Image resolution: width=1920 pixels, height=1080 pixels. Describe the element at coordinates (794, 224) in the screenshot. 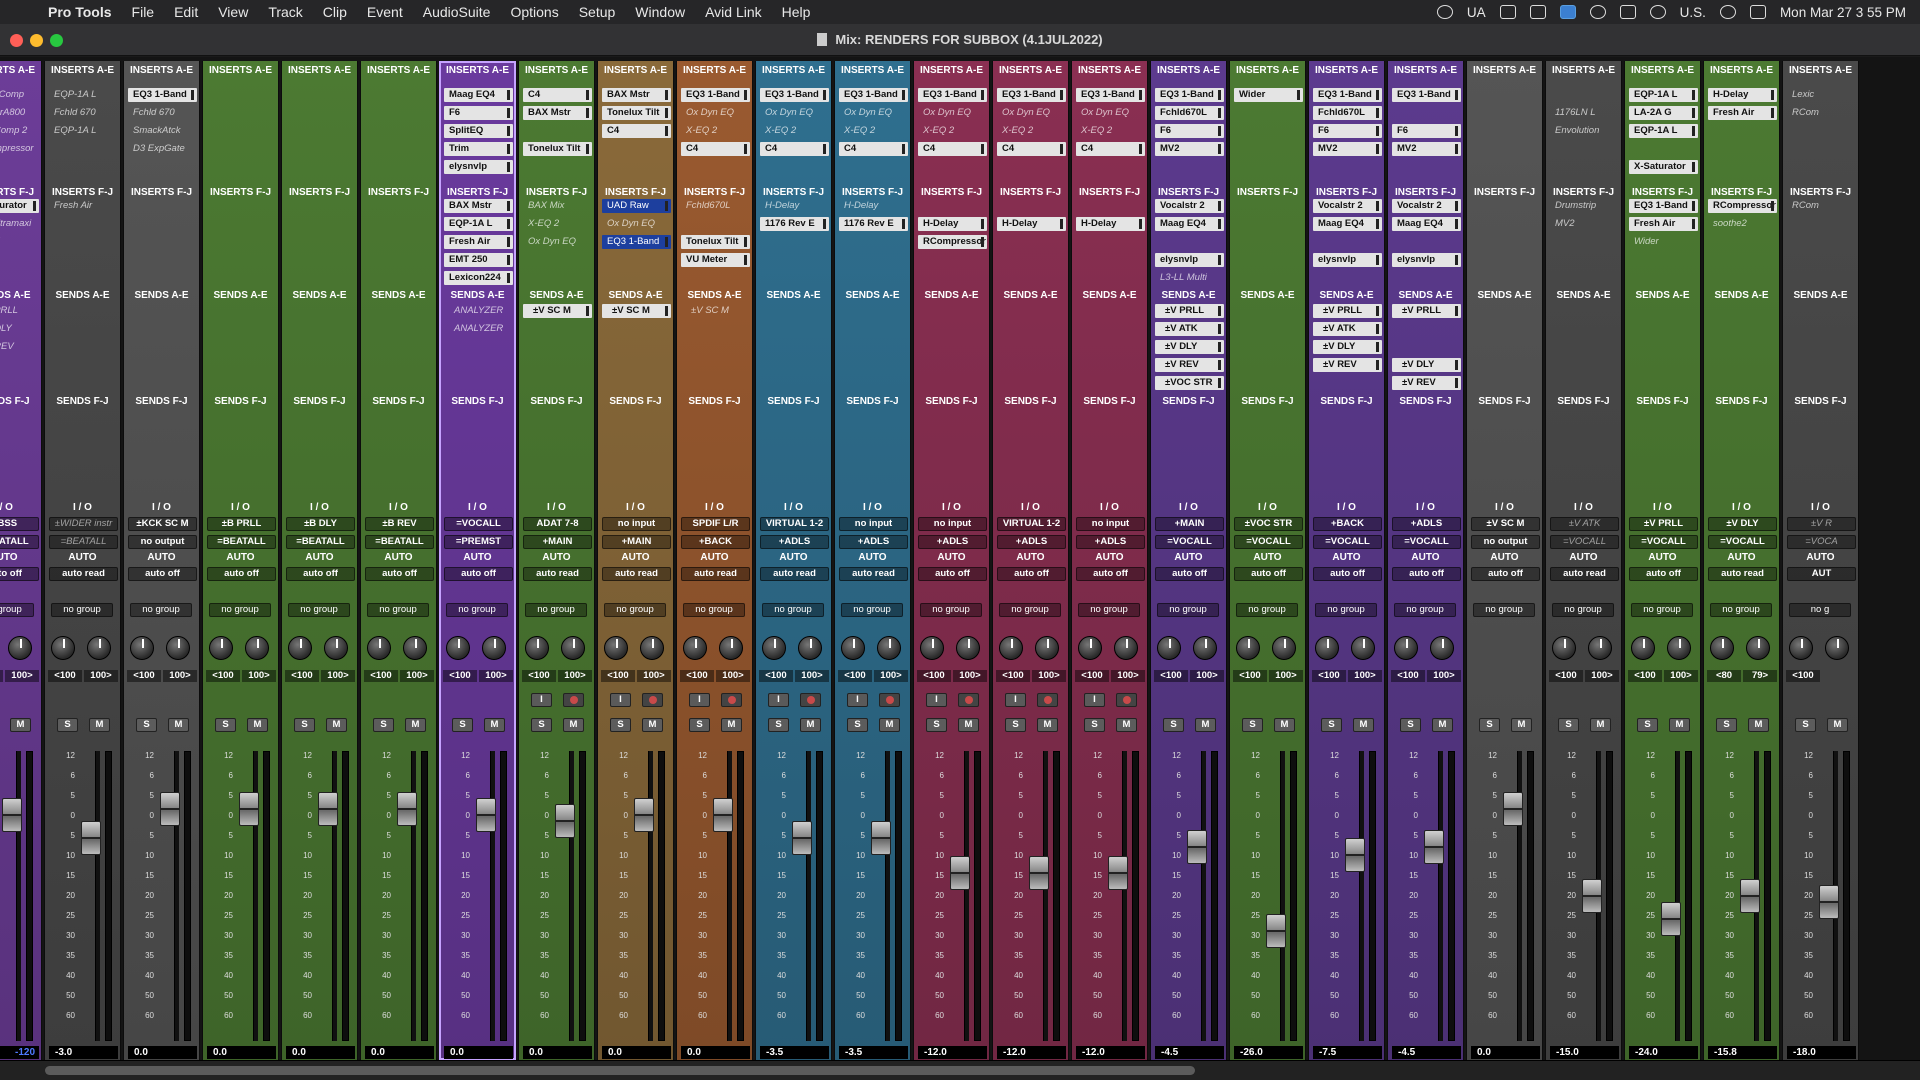

I see `insert-slot: 1176 Rev E` at that location.